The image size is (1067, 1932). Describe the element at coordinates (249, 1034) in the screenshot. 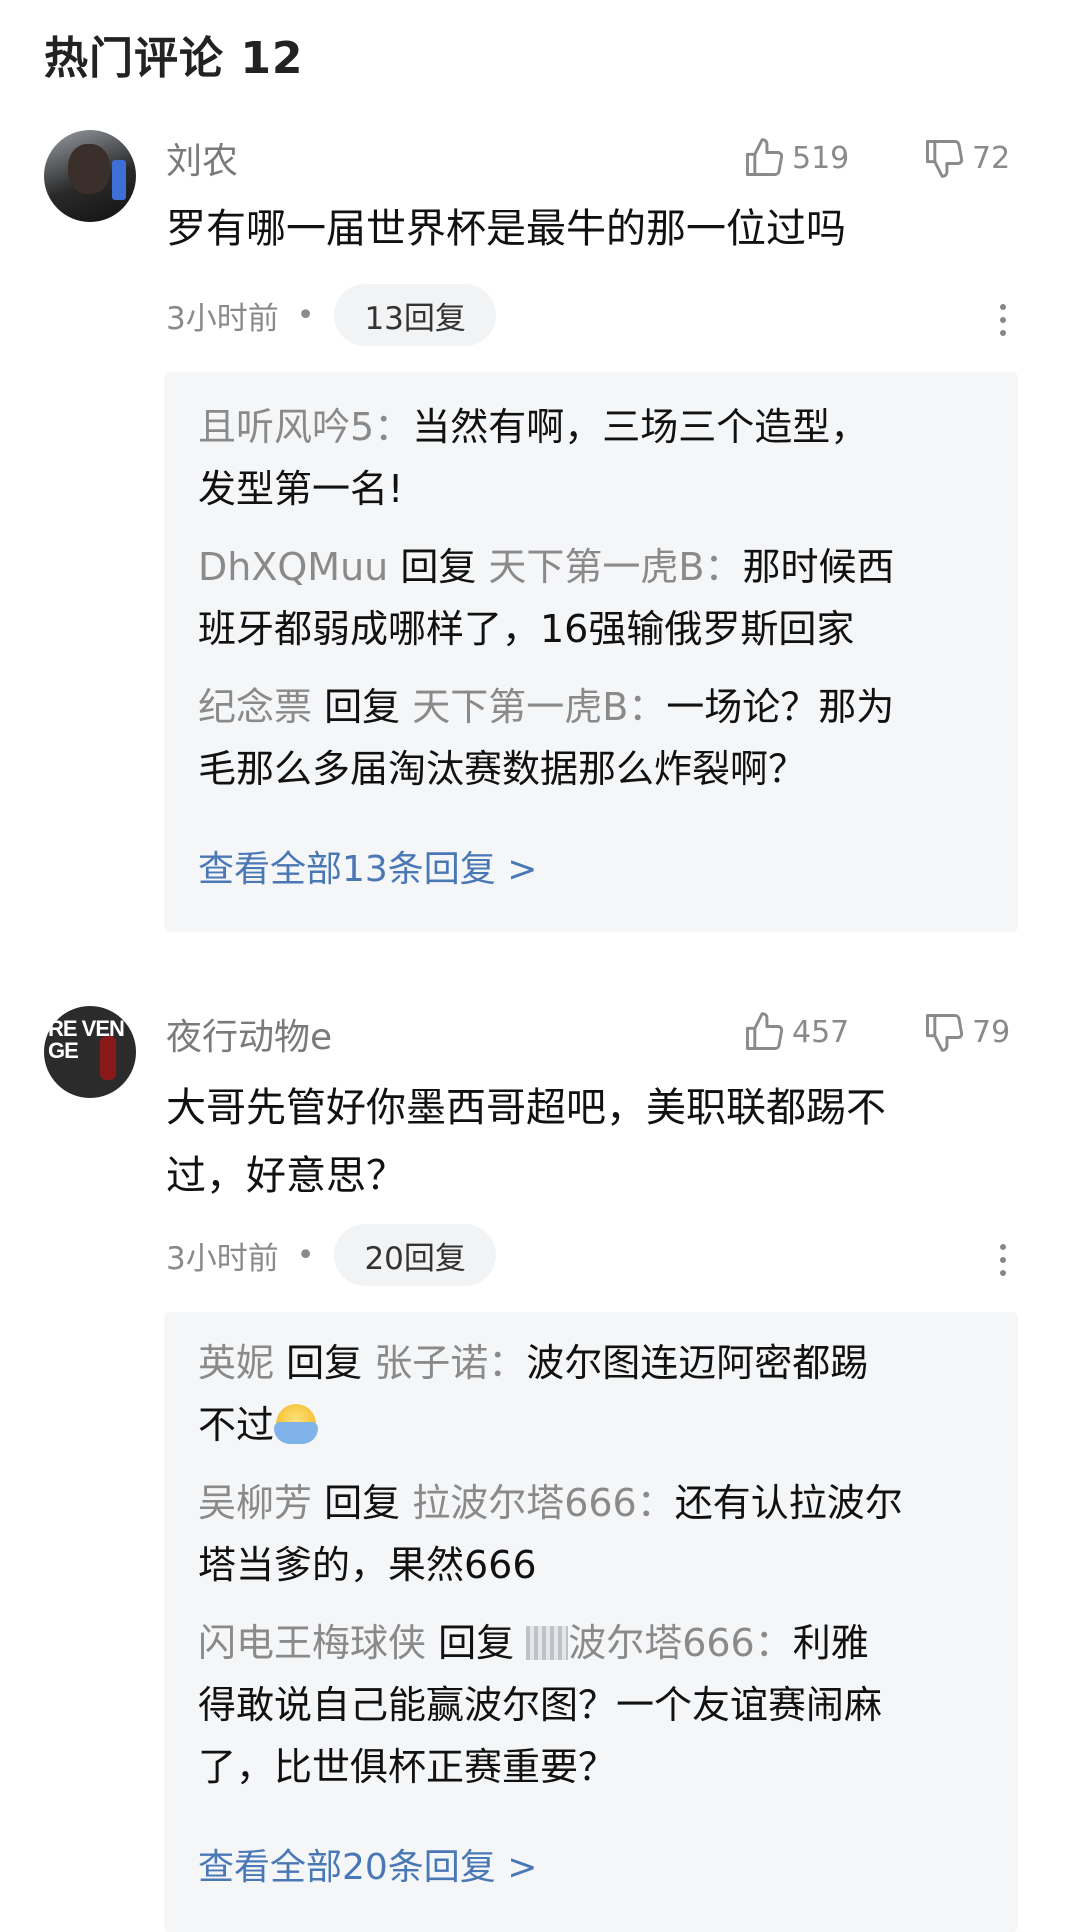

I see `comment-username: 夜行动物e` at that location.